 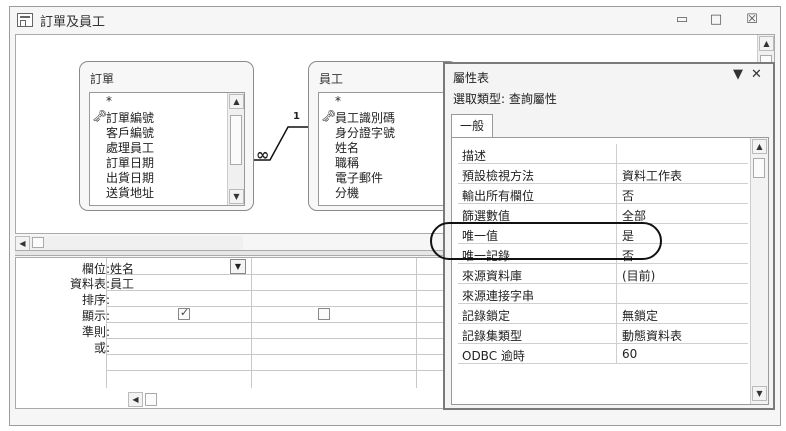 What do you see at coordinates (603, 174) in the screenshot?
I see `property-row: 預設檢視方法 資料工作表` at bounding box center [603, 174].